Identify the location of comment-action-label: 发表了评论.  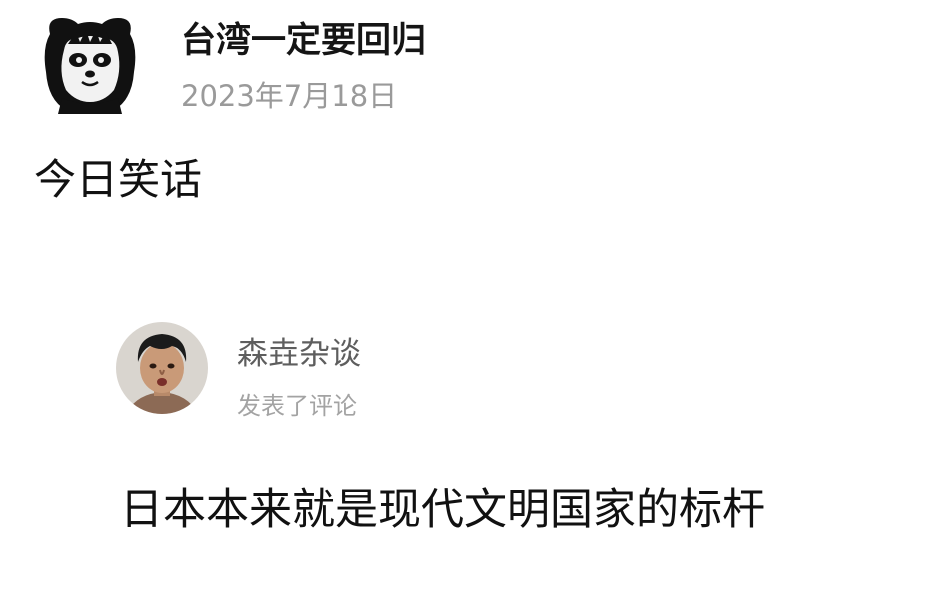
(297, 406).